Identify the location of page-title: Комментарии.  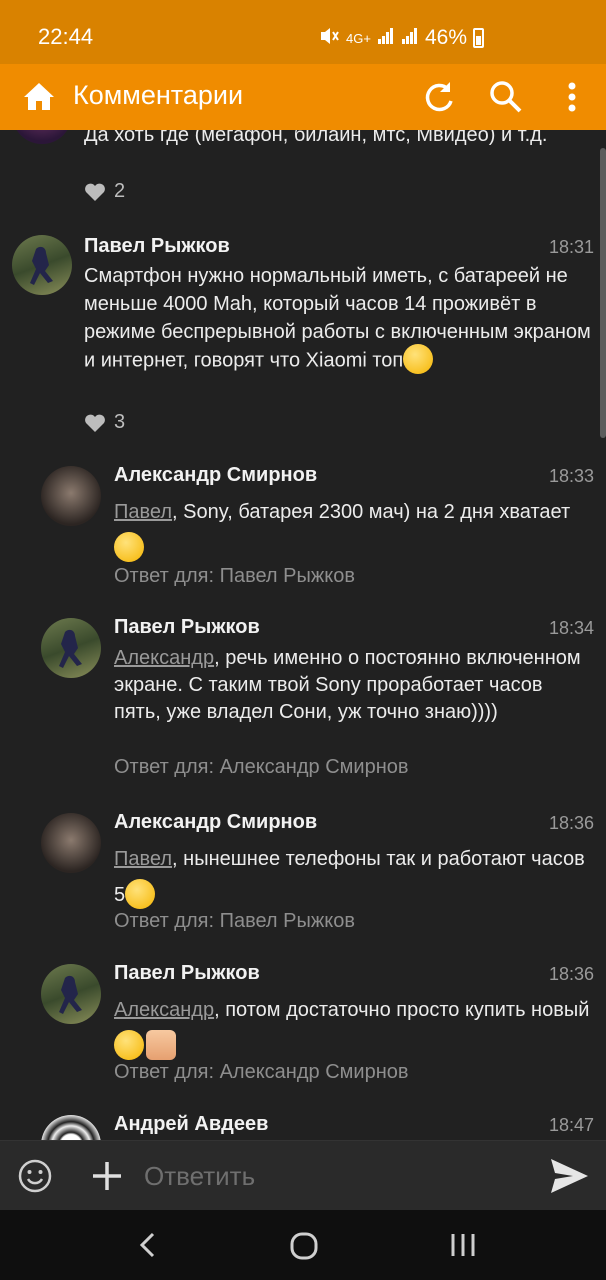
(158, 95).